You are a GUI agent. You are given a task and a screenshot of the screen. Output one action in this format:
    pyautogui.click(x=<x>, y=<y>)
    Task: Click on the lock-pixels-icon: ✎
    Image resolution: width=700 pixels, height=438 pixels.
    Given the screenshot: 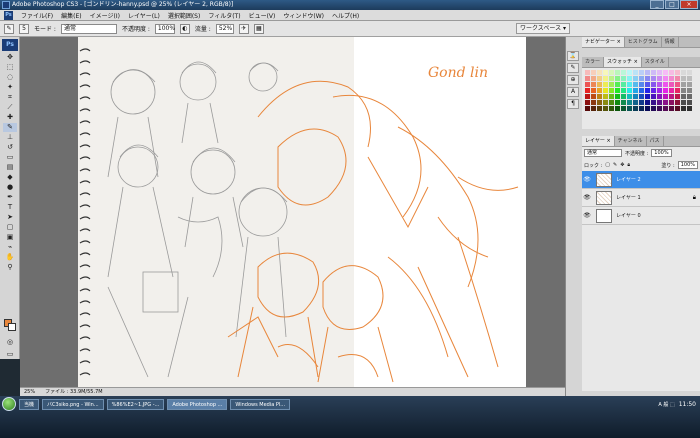 What is the action you would take?
    pyautogui.click(x=615, y=165)
    